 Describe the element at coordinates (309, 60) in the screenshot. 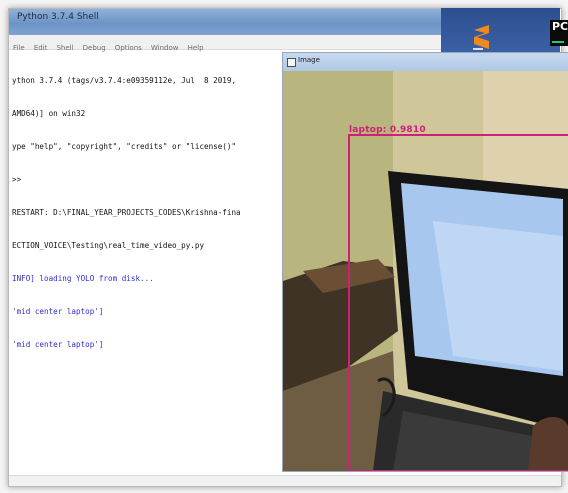

I see `image-window-title: Image` at that location.